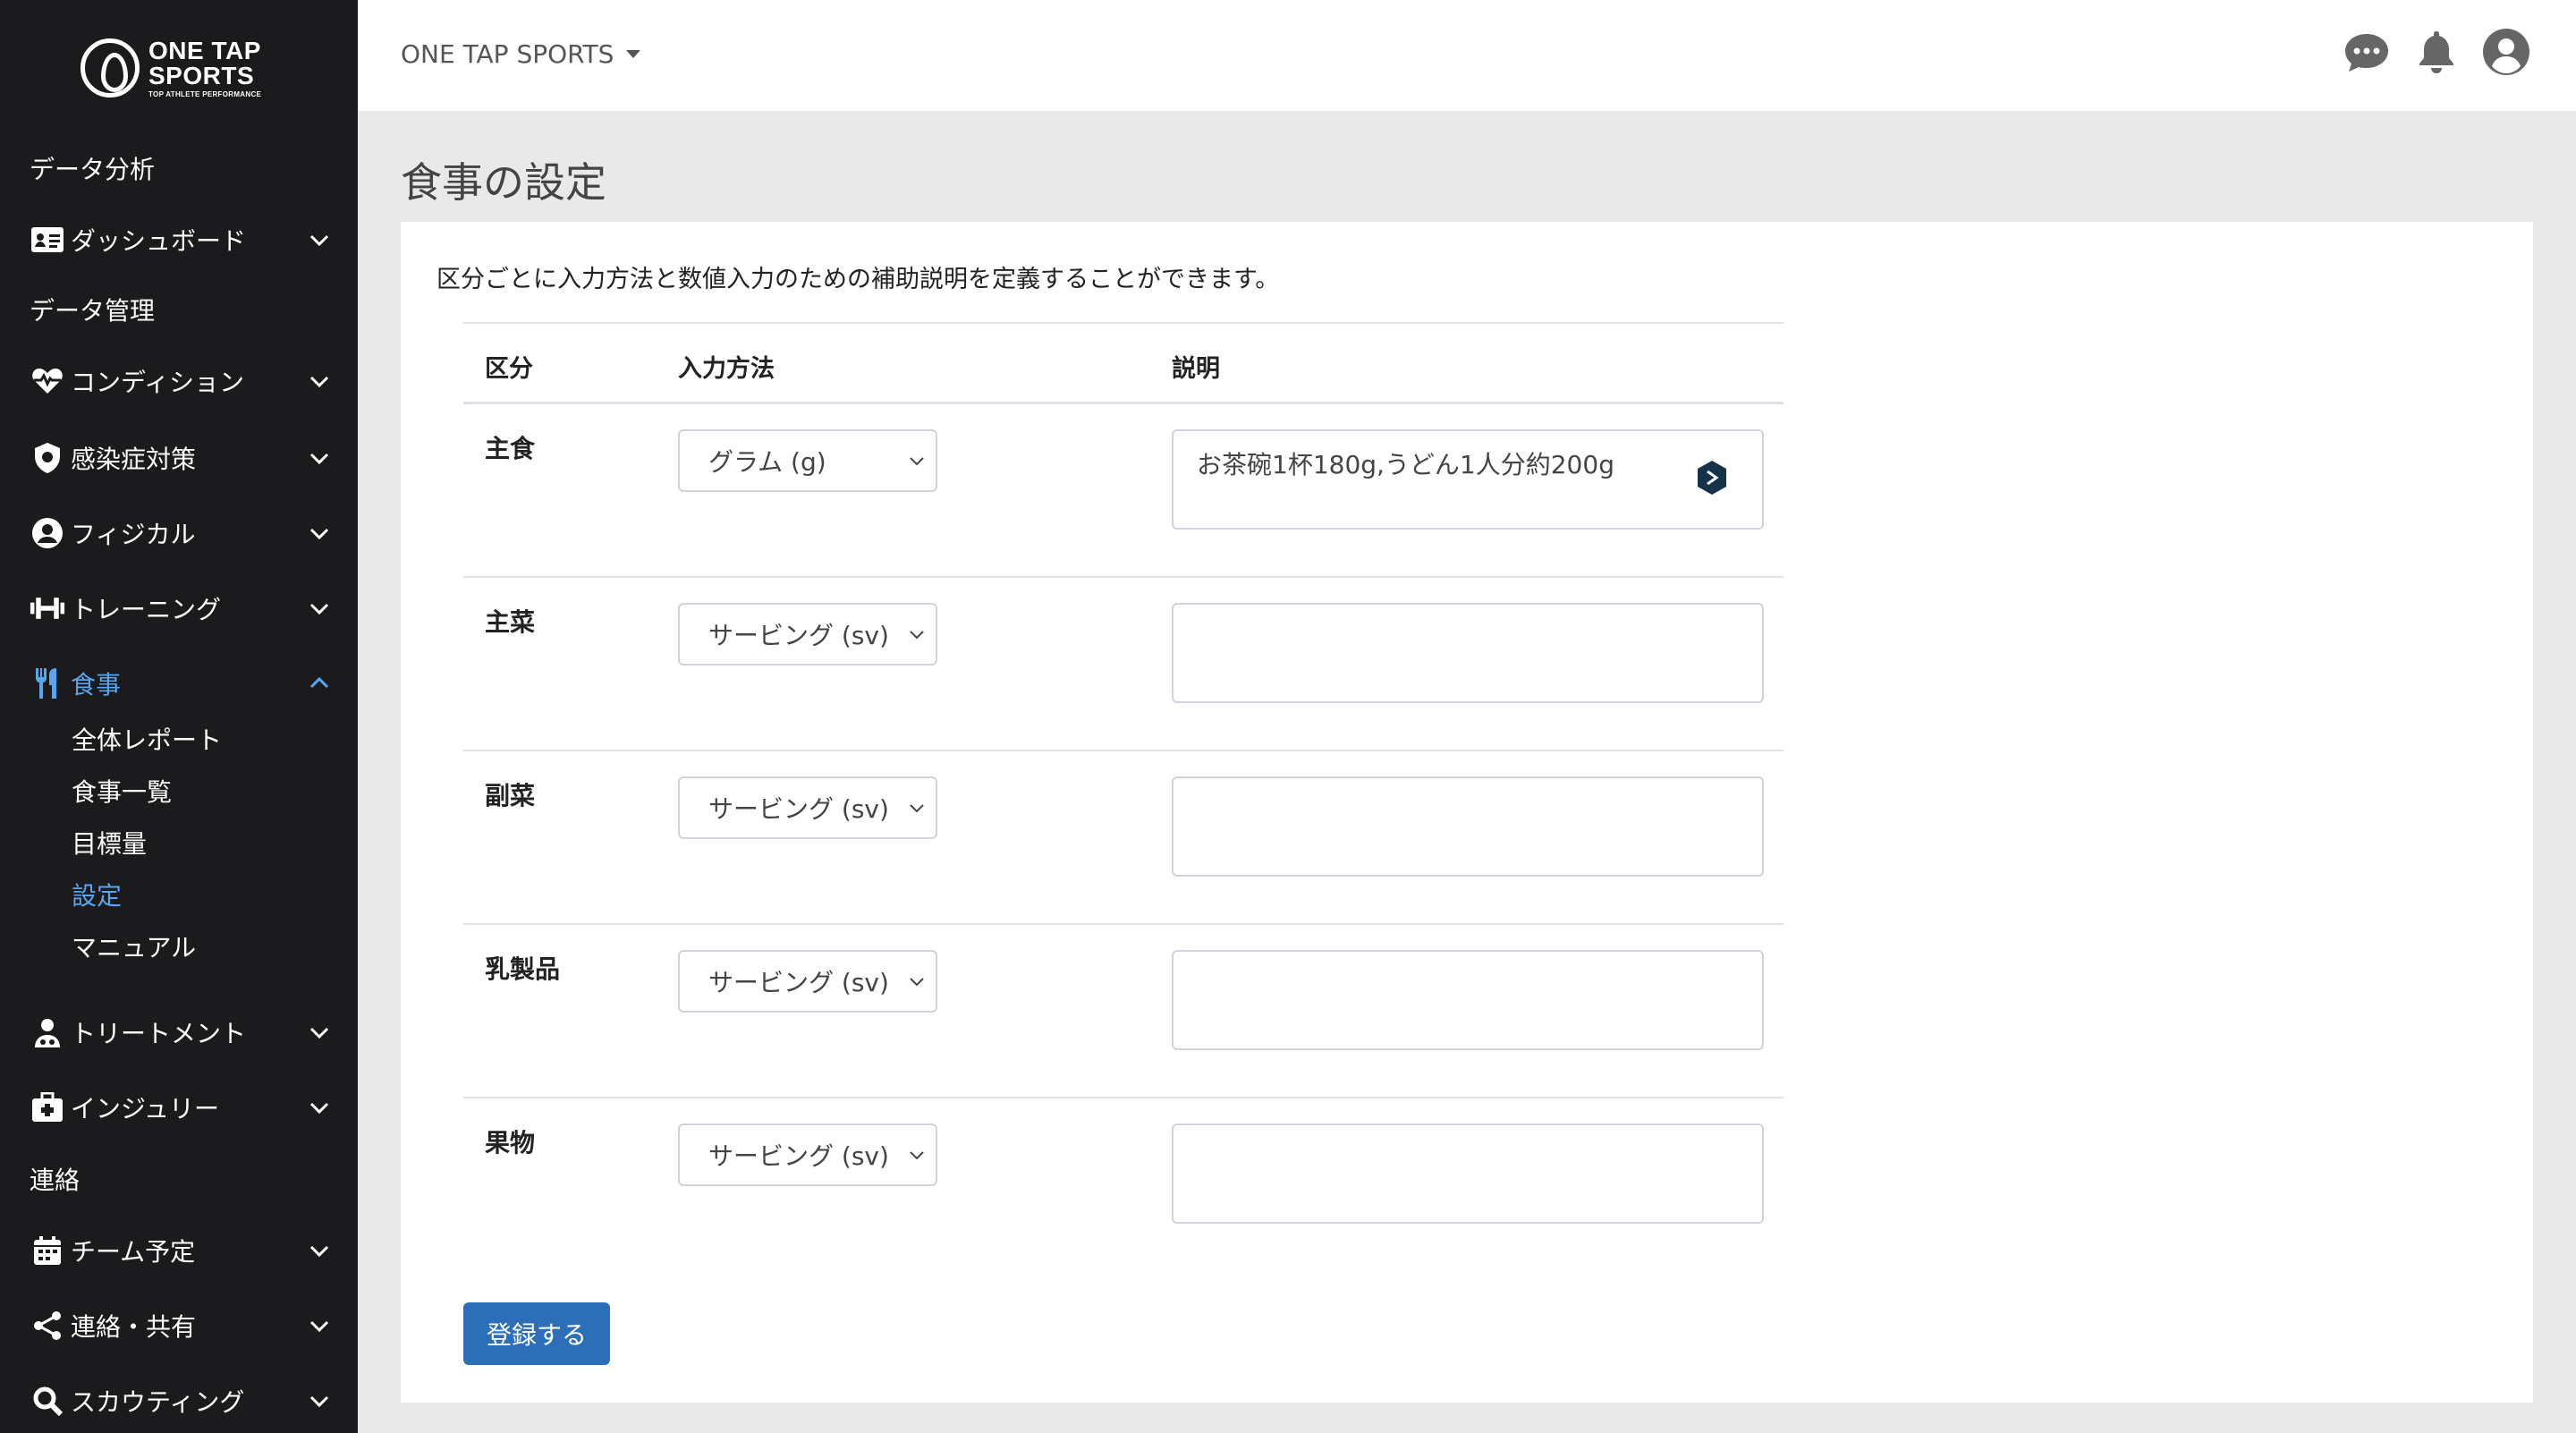 This screenshot has width=2576, height=1433. Describe the element at coordinates (521, 54) in the screenshot. I see `team-selector: ONE TAP SPORTS` at that location.